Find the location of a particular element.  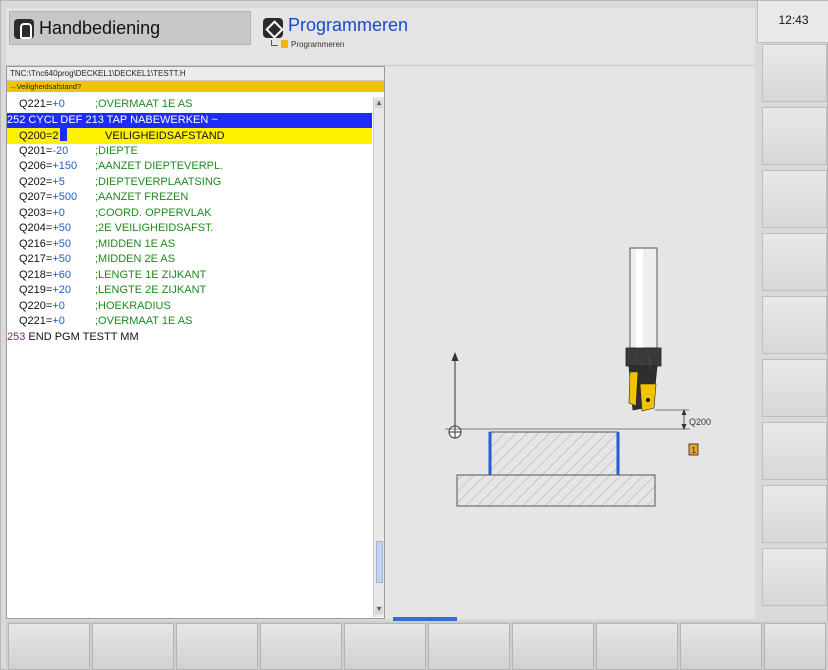

param-name: Q203= is located at coordinates (36, 212).